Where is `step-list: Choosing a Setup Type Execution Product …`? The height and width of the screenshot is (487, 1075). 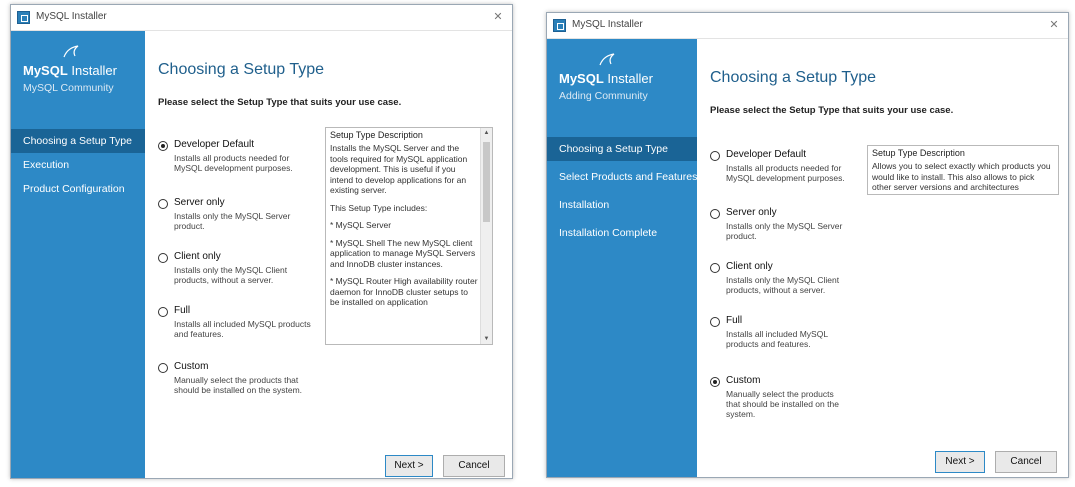 step-list: Choosing a Setup Type Execution Product … is located at coordinates (78, 165).